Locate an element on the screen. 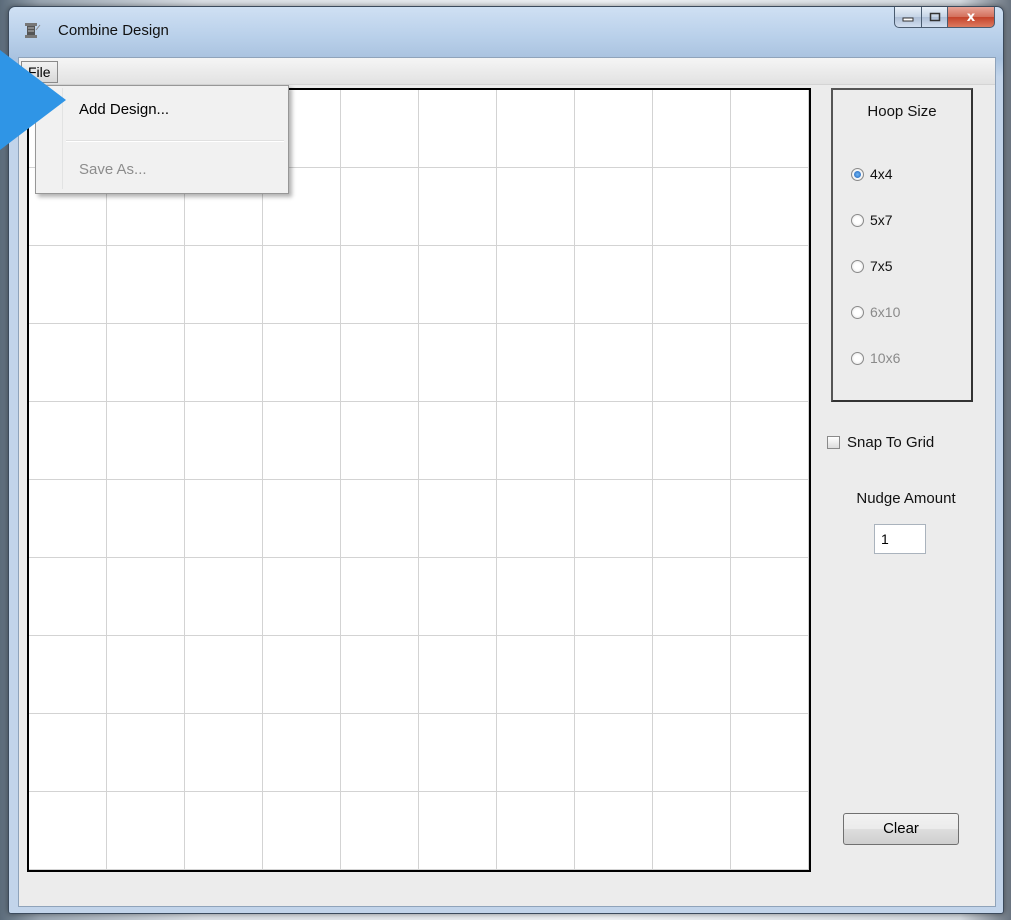  close-icon: x is located at coordinates (971, 17).